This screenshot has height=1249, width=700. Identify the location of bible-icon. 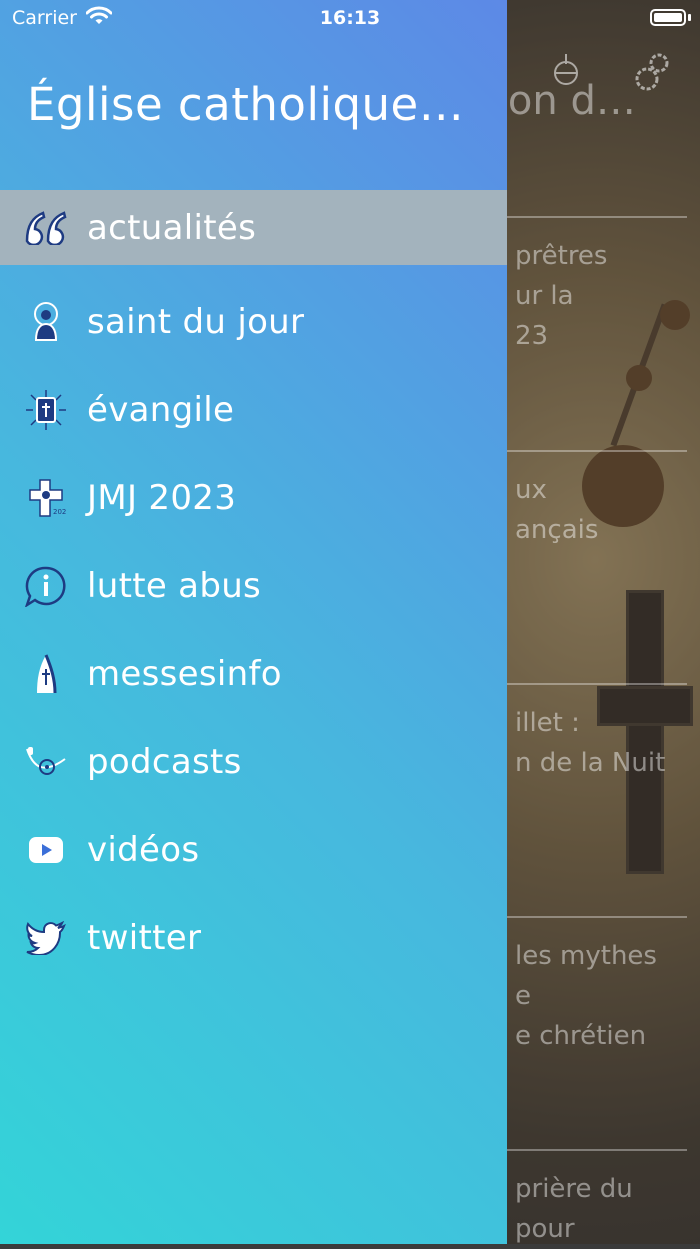
(46, 410).